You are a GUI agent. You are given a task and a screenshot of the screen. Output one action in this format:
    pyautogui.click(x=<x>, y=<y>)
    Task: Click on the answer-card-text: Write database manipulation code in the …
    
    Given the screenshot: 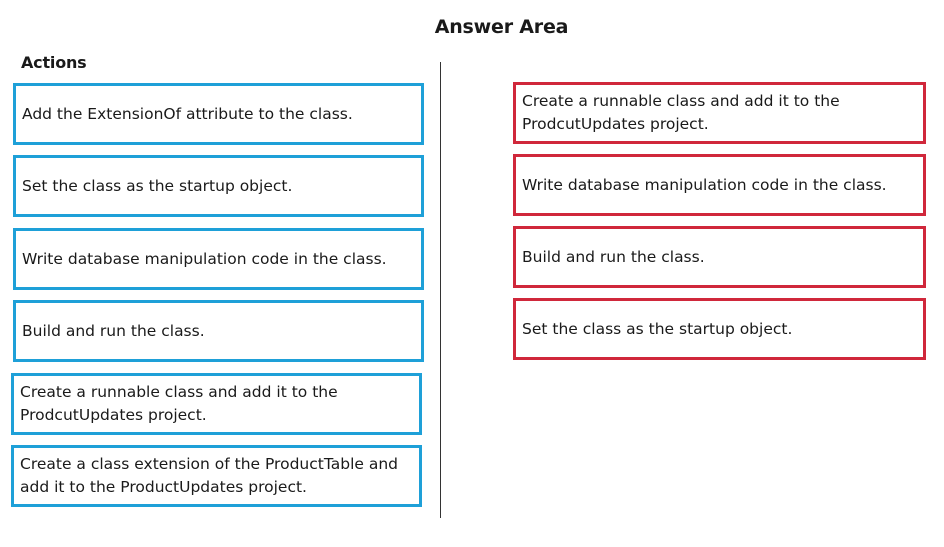 What is the action you would take?
    pyautogui.click(x=704, y=184)
    